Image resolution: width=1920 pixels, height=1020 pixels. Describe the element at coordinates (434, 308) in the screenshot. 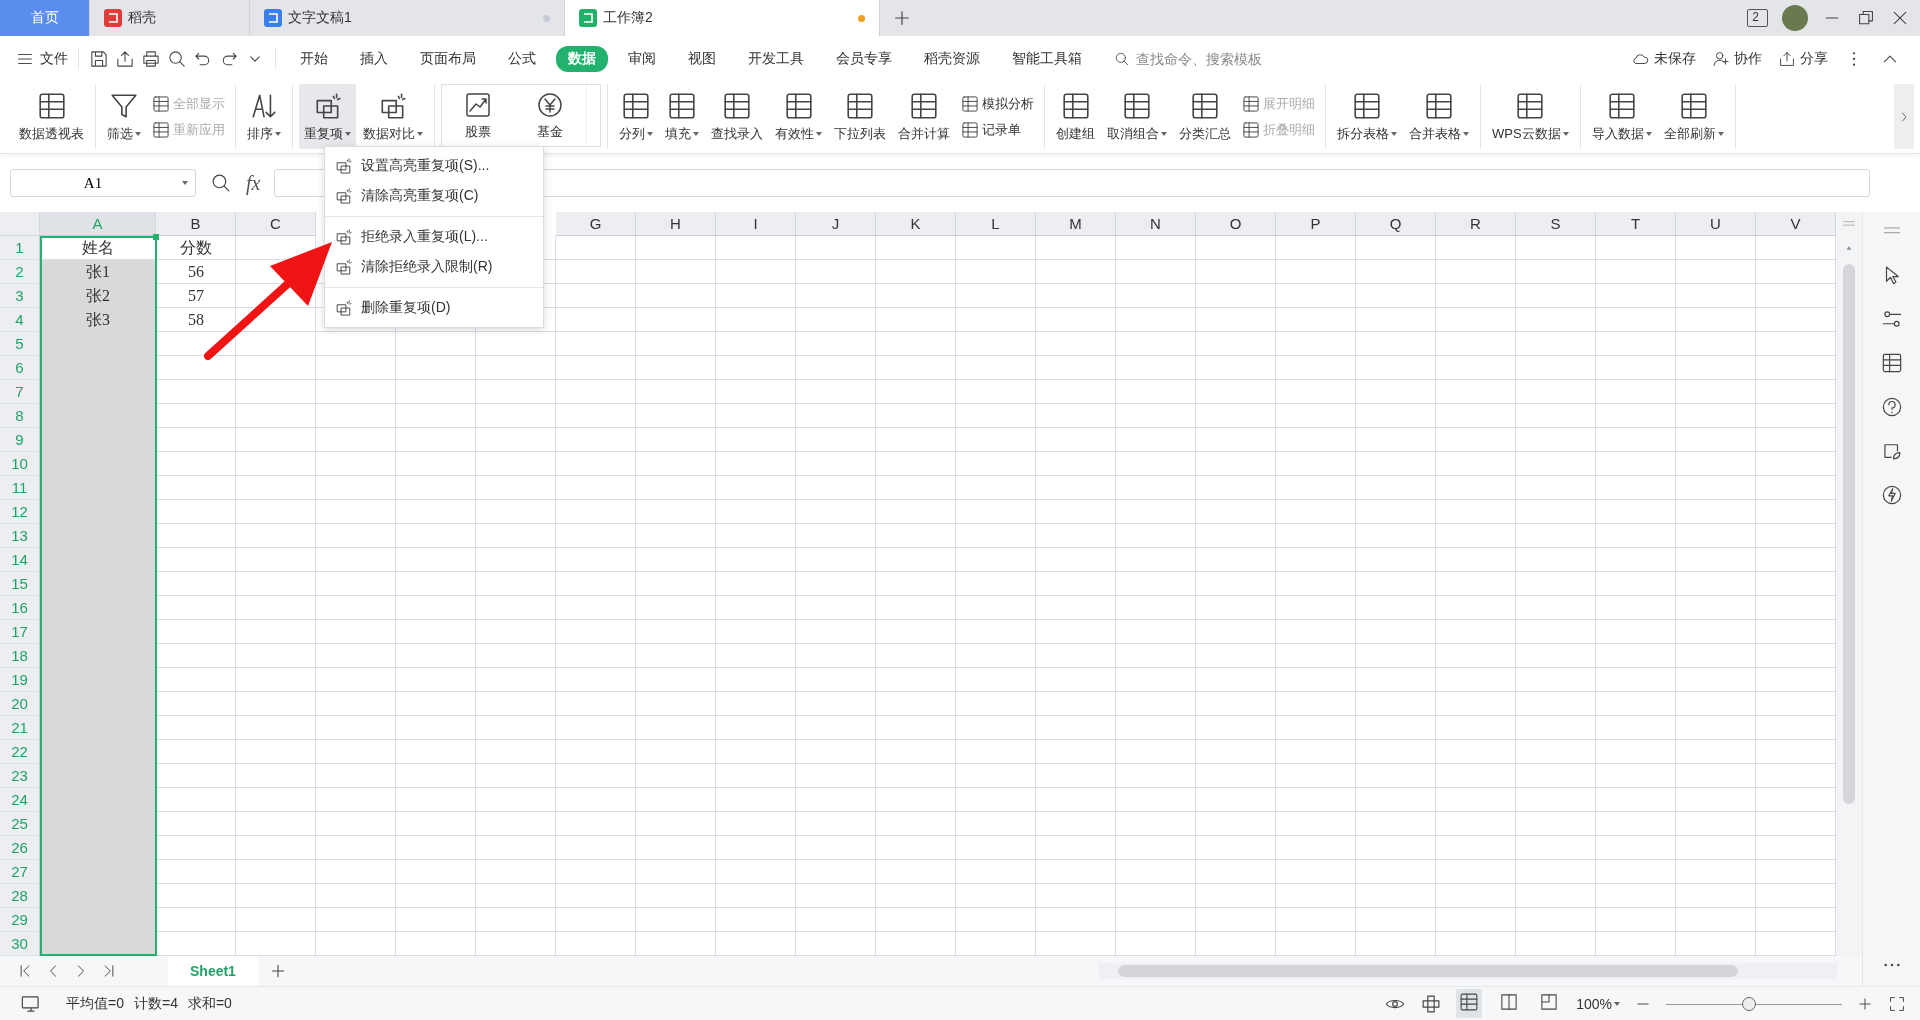

I see `menu-item: 删除重复项(D)` at that location.